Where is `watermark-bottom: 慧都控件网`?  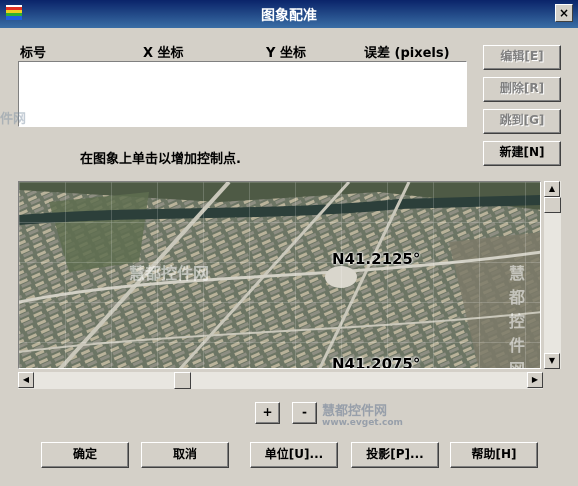 watermark-bottom: 慧都控件网 is located at coordinates (355, 411).